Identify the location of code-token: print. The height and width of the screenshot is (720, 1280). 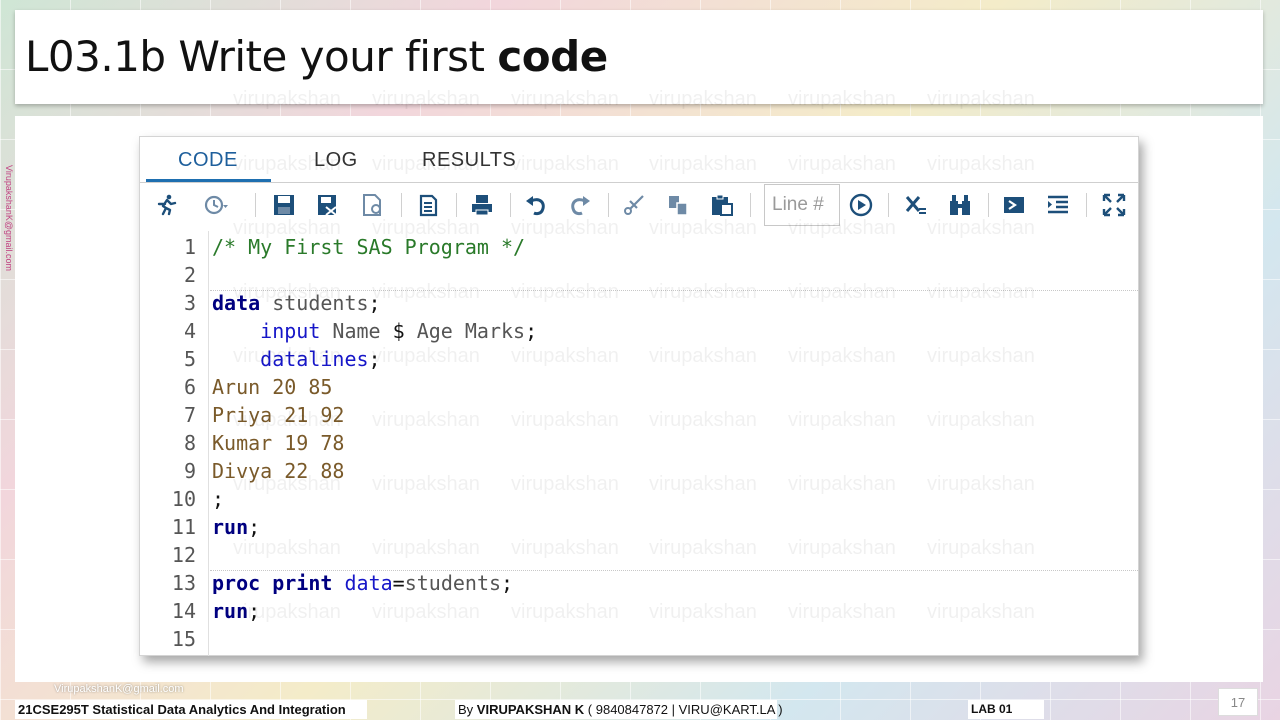
(302, 583).